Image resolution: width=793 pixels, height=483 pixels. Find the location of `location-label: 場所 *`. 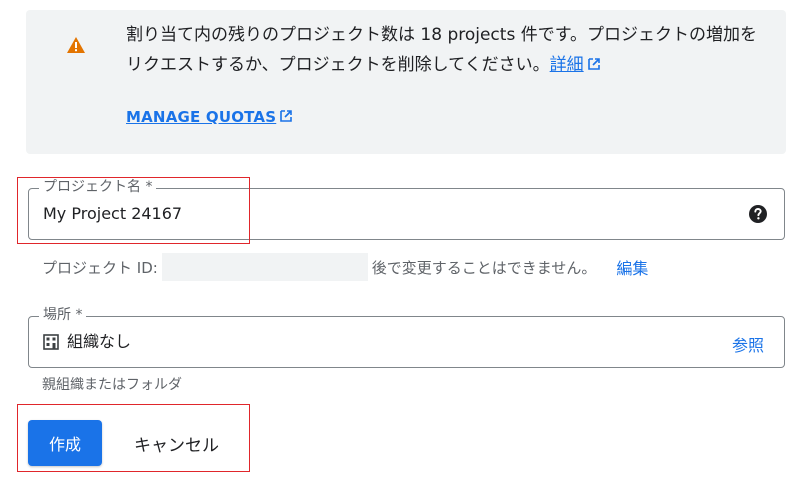

location-label: 場所 * is located at coordinates (63, 315).